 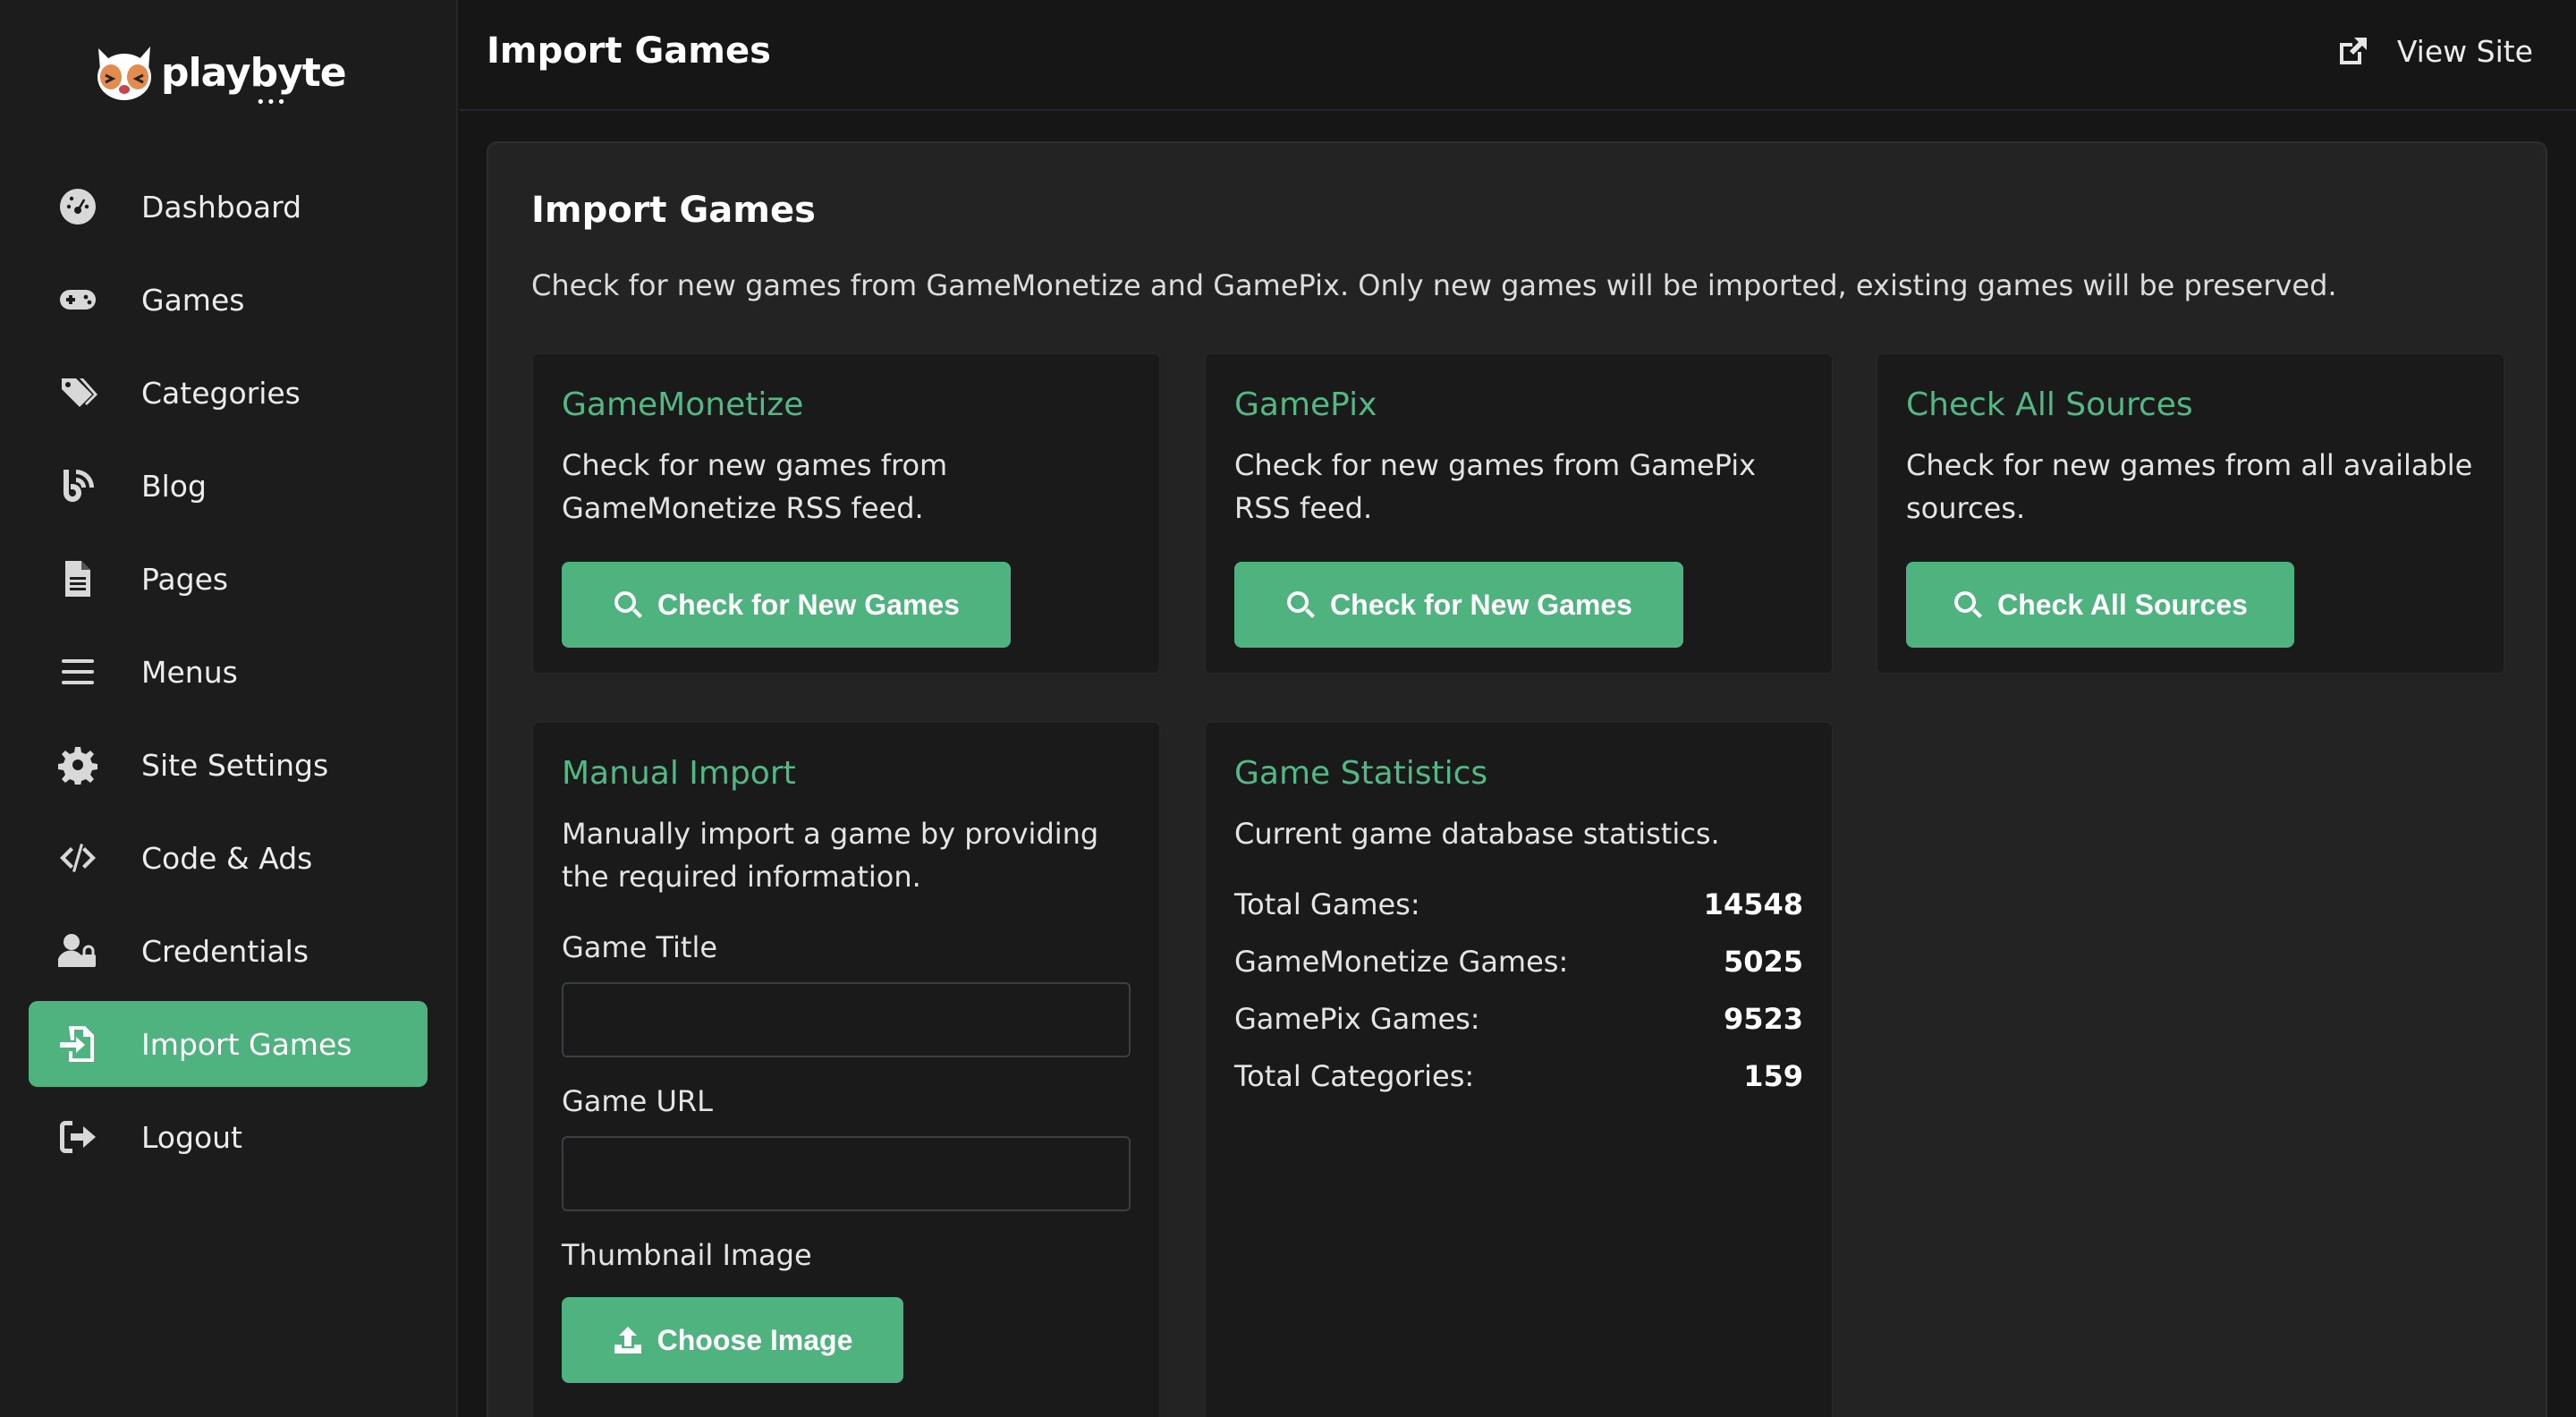 I want to click on sidebar-item-label: Pages, so click(x=185, y=579).